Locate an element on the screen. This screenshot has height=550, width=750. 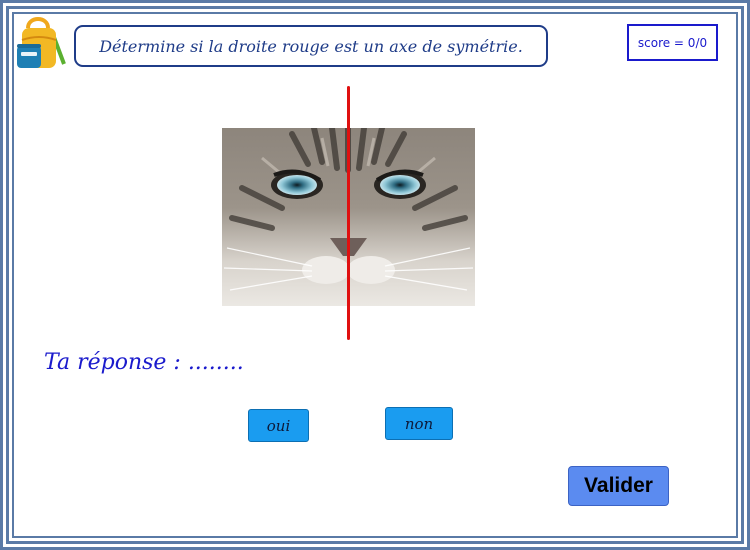
no-button: non is located at coordinates (419, 423).